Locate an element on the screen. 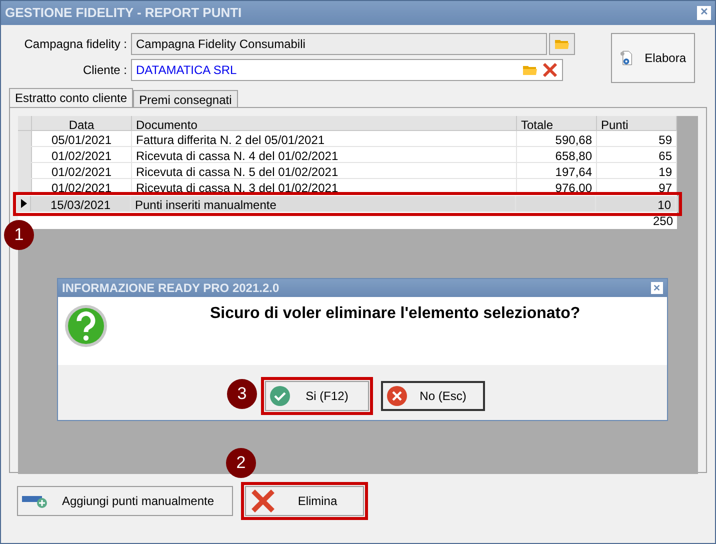 The image size is (716, 544). table-cell: 590,68 is located at coordinates (557, 138).